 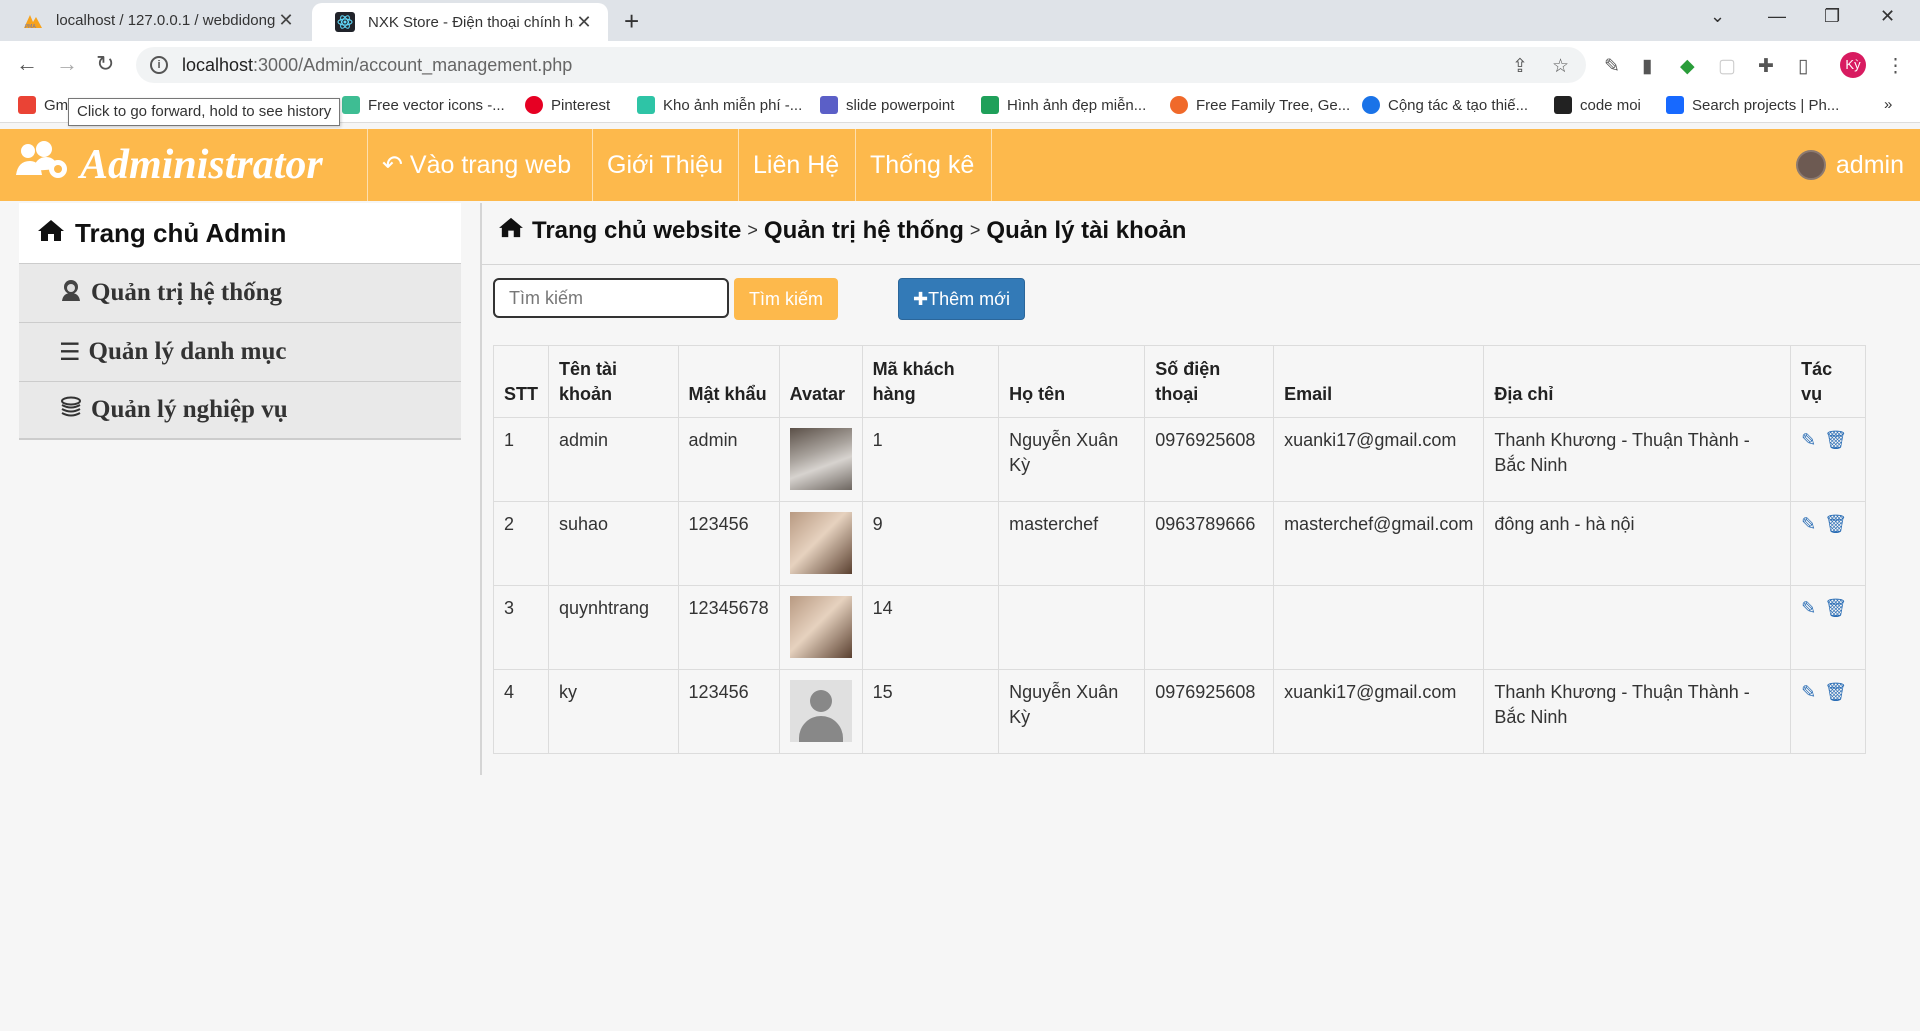 I want to click on bookmark-star-icon: ☆, so click(x=1560, y=66).